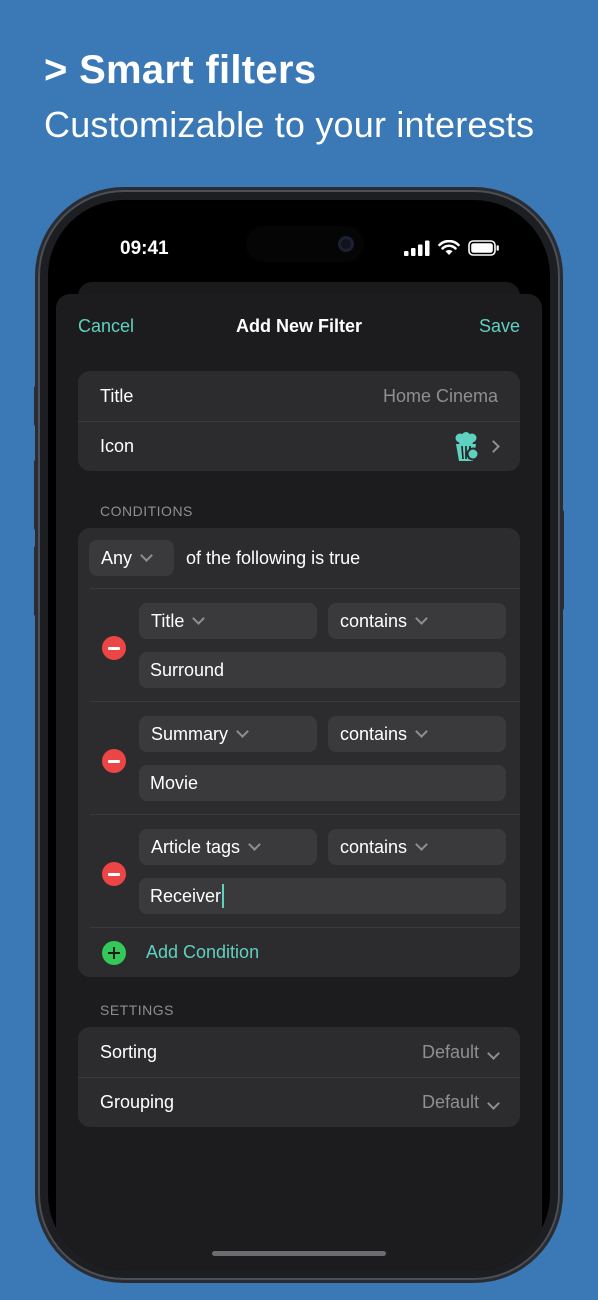 This screenshot has height=1300, width=598. What do you see at coordinates (131, 558) in the screenshot?
I see `match-mode-select: Any` at bounding box center [131, 558].